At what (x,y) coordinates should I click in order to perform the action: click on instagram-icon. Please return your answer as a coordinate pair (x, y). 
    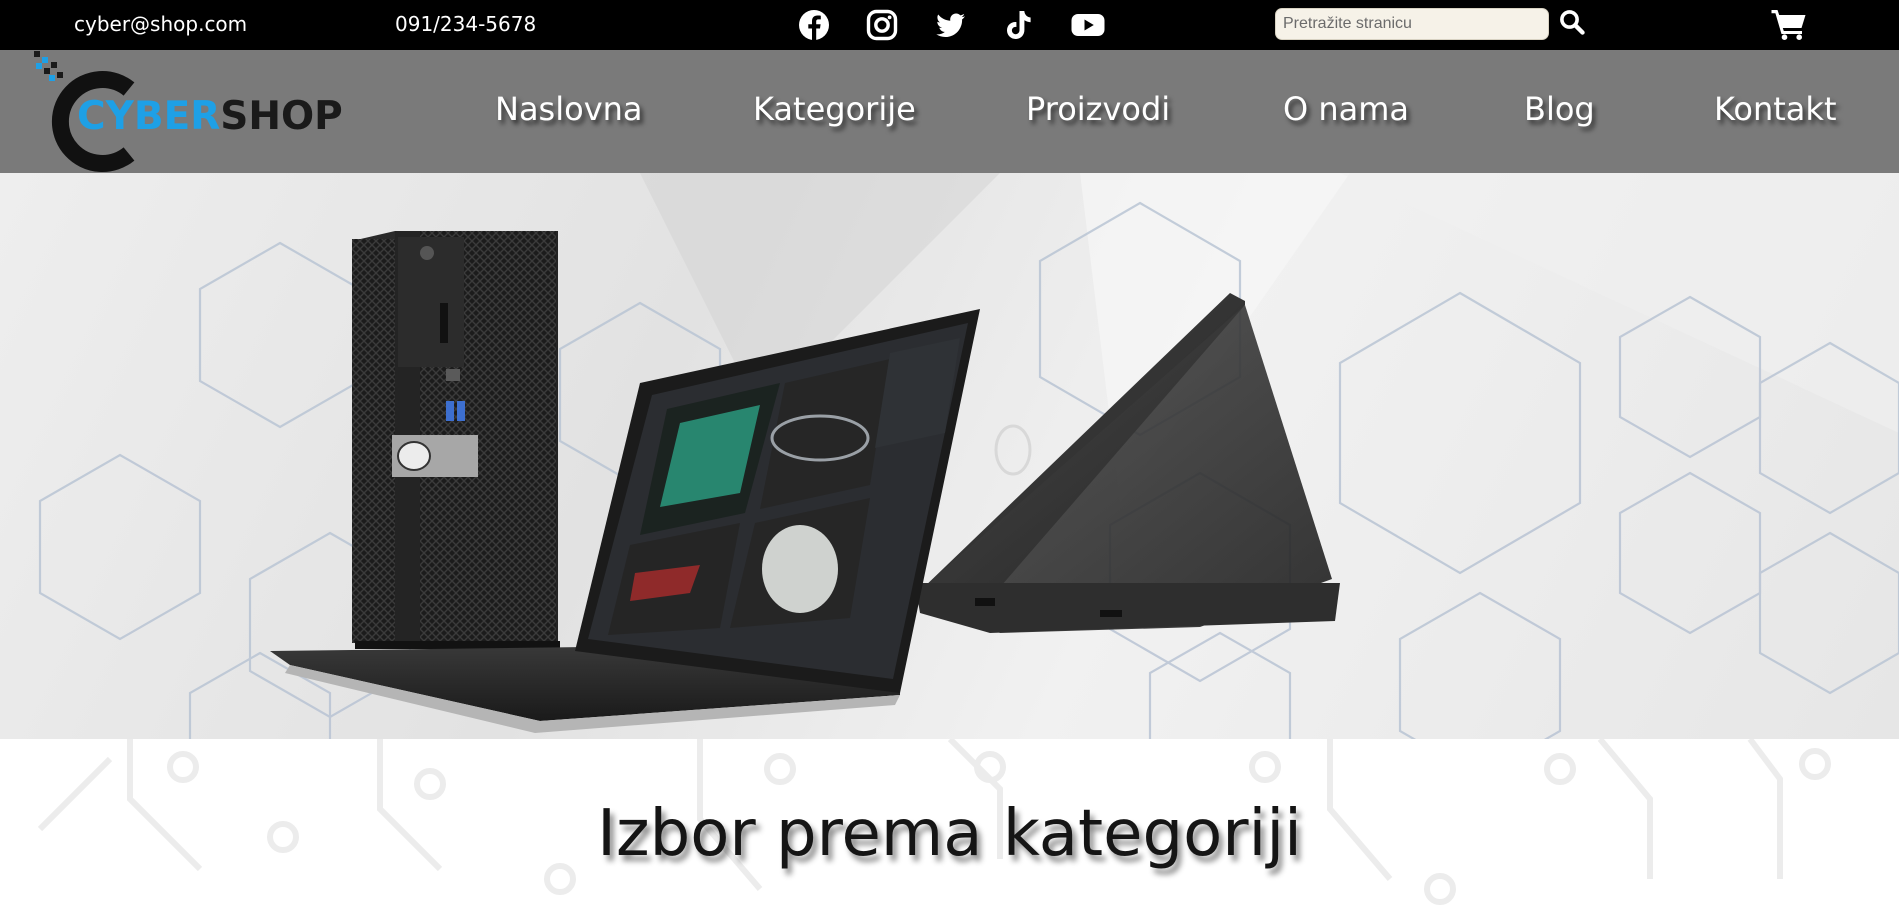
    Looking at the image, I should click on (882, 25).